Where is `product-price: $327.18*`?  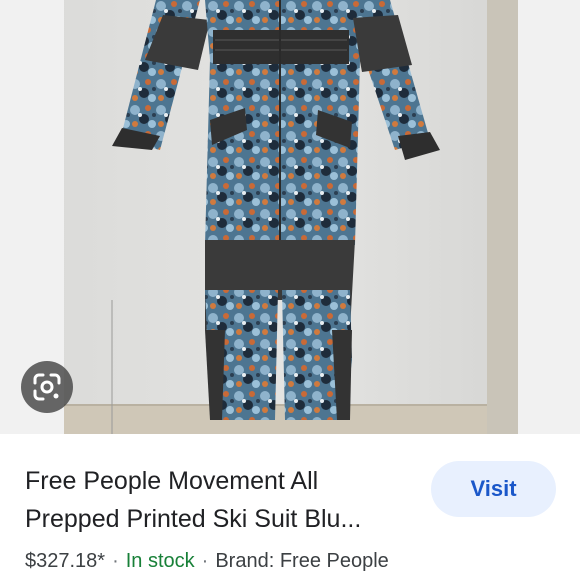 product-price: $327.18* is located at coordinates (65, 561).